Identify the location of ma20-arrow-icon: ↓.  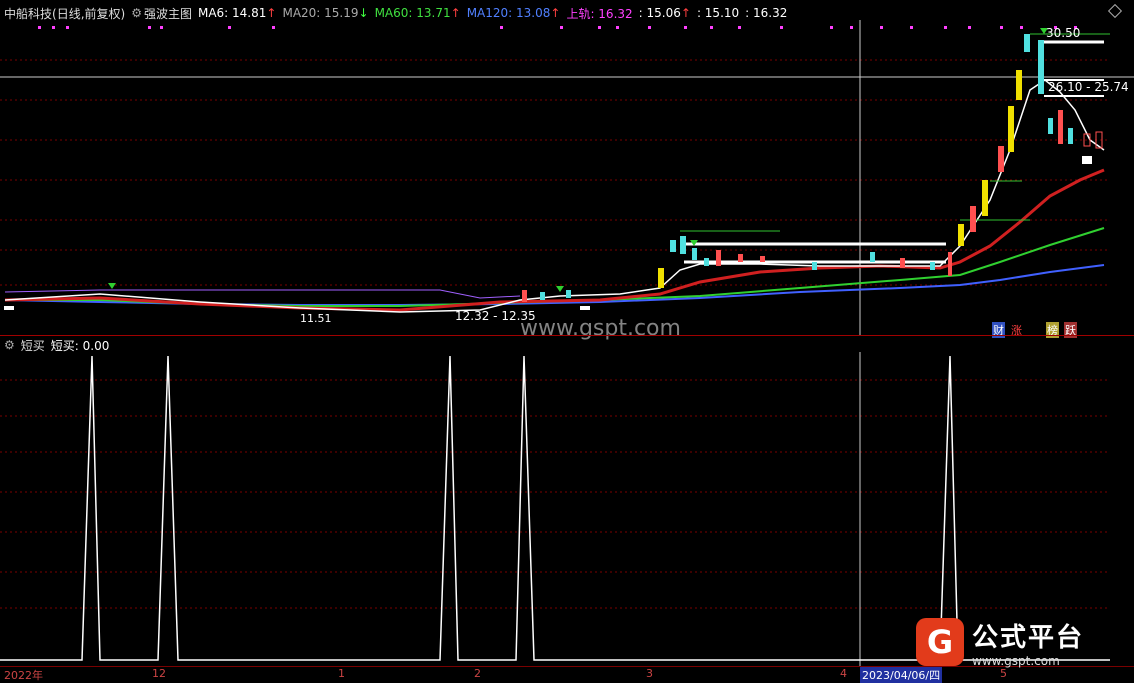
(363, 13).